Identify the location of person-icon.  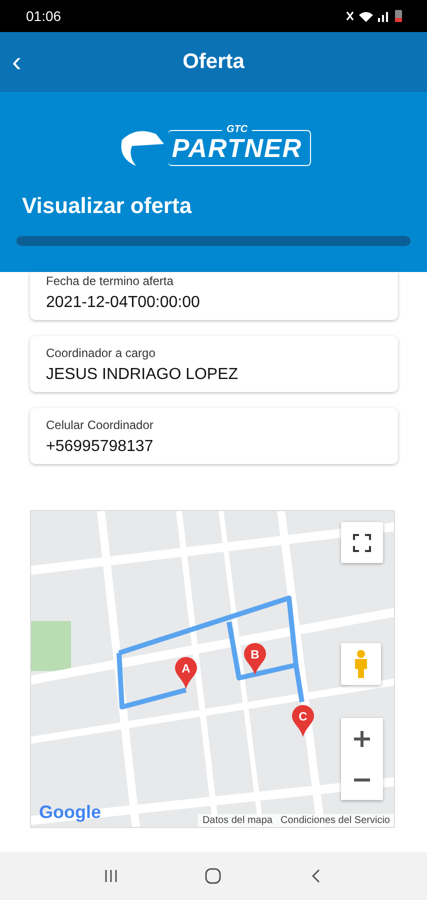
(361, 664).